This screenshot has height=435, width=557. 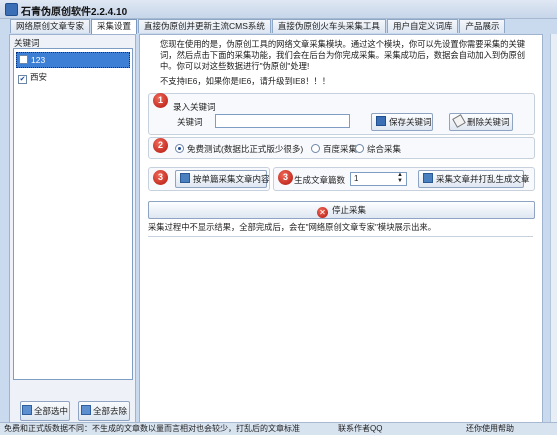 What do you see at coordinates (340, 236) in the screenshot?
I see `divider` at bounding box center [340, 236].